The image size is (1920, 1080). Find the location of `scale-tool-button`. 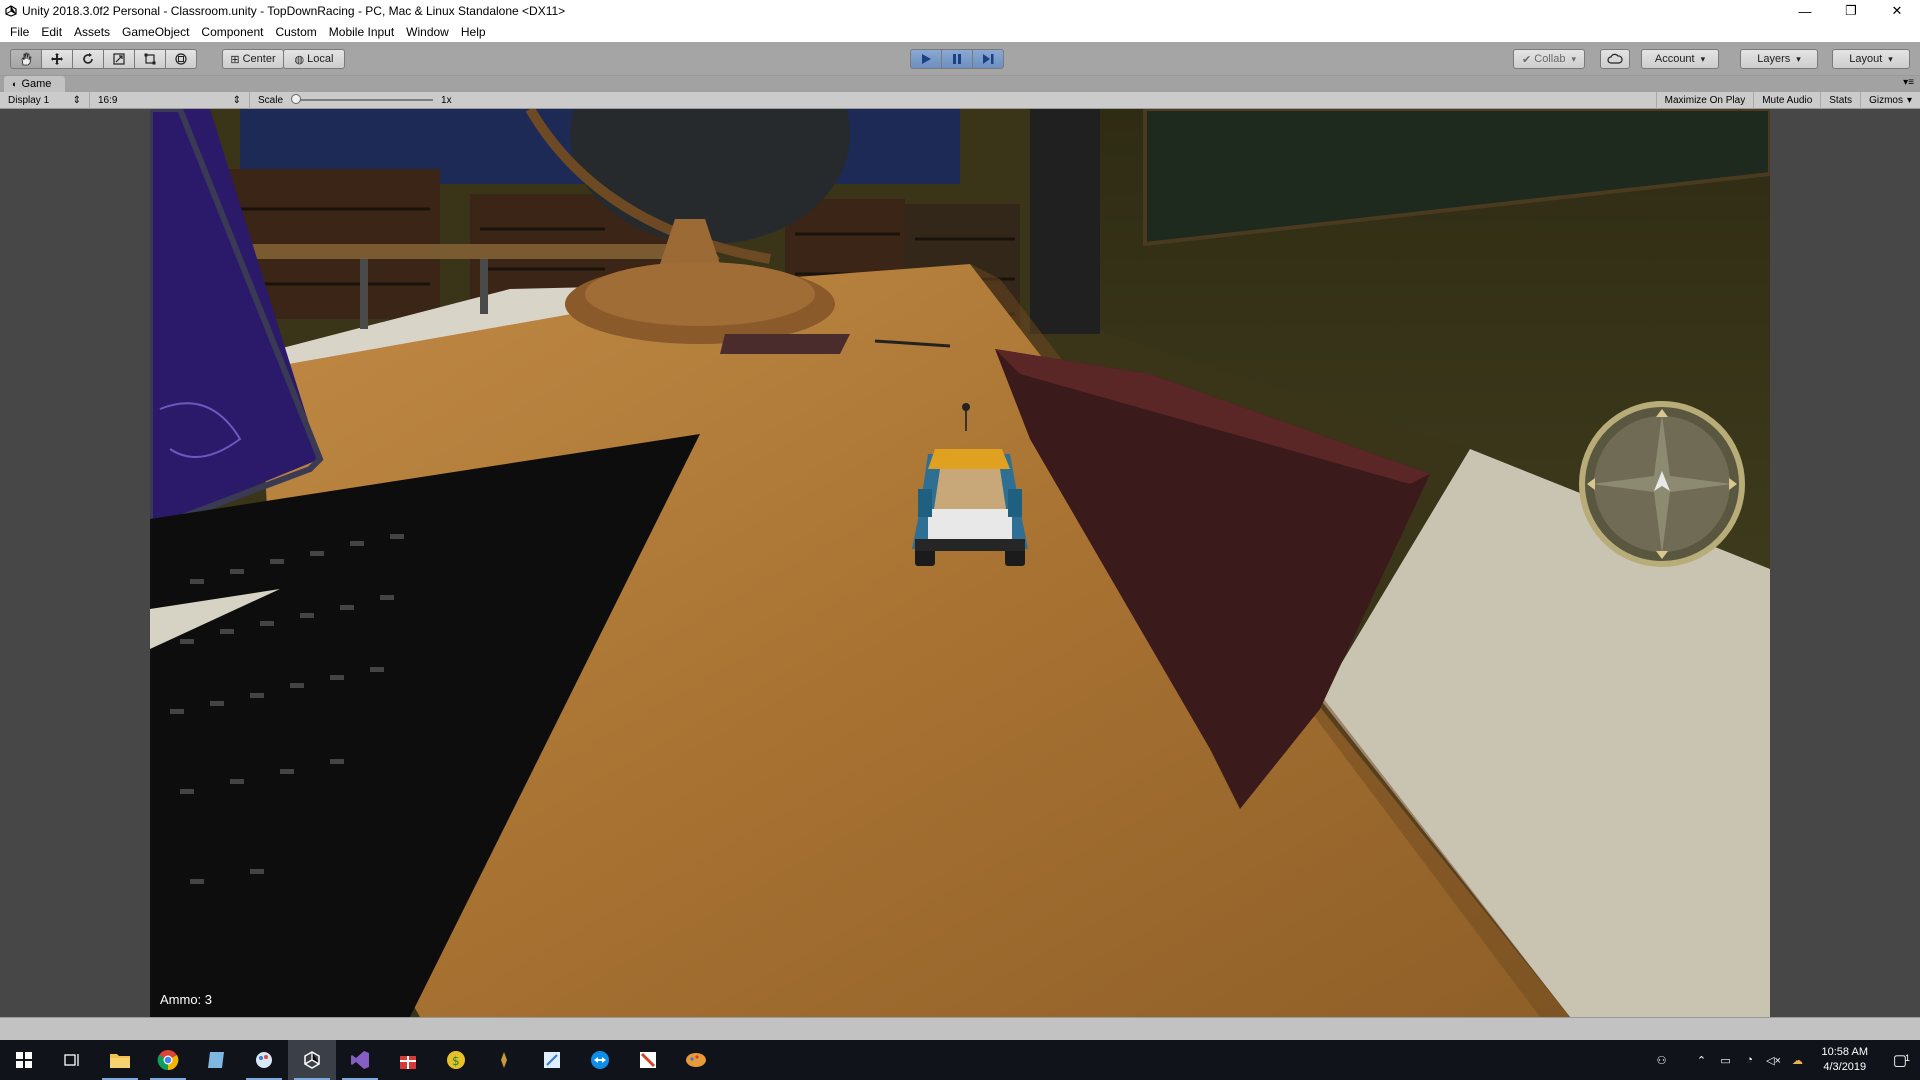

scale-tool-button is located at coordinates (119, 59).